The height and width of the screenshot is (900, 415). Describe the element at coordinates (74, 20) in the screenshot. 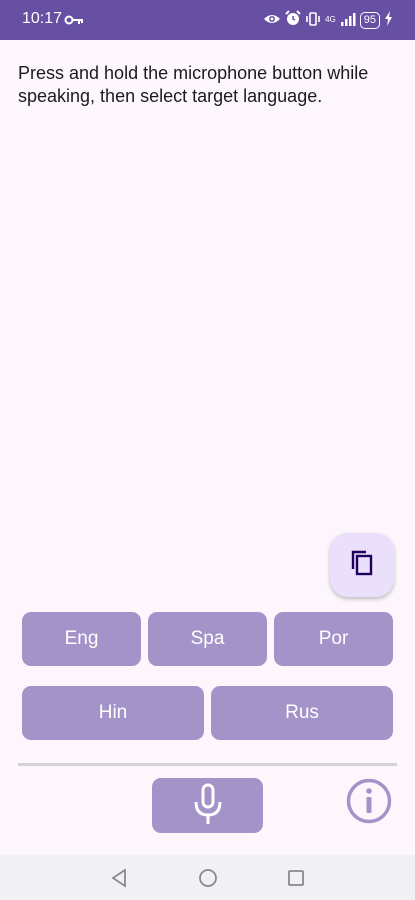

I see `key-icon` at that location.